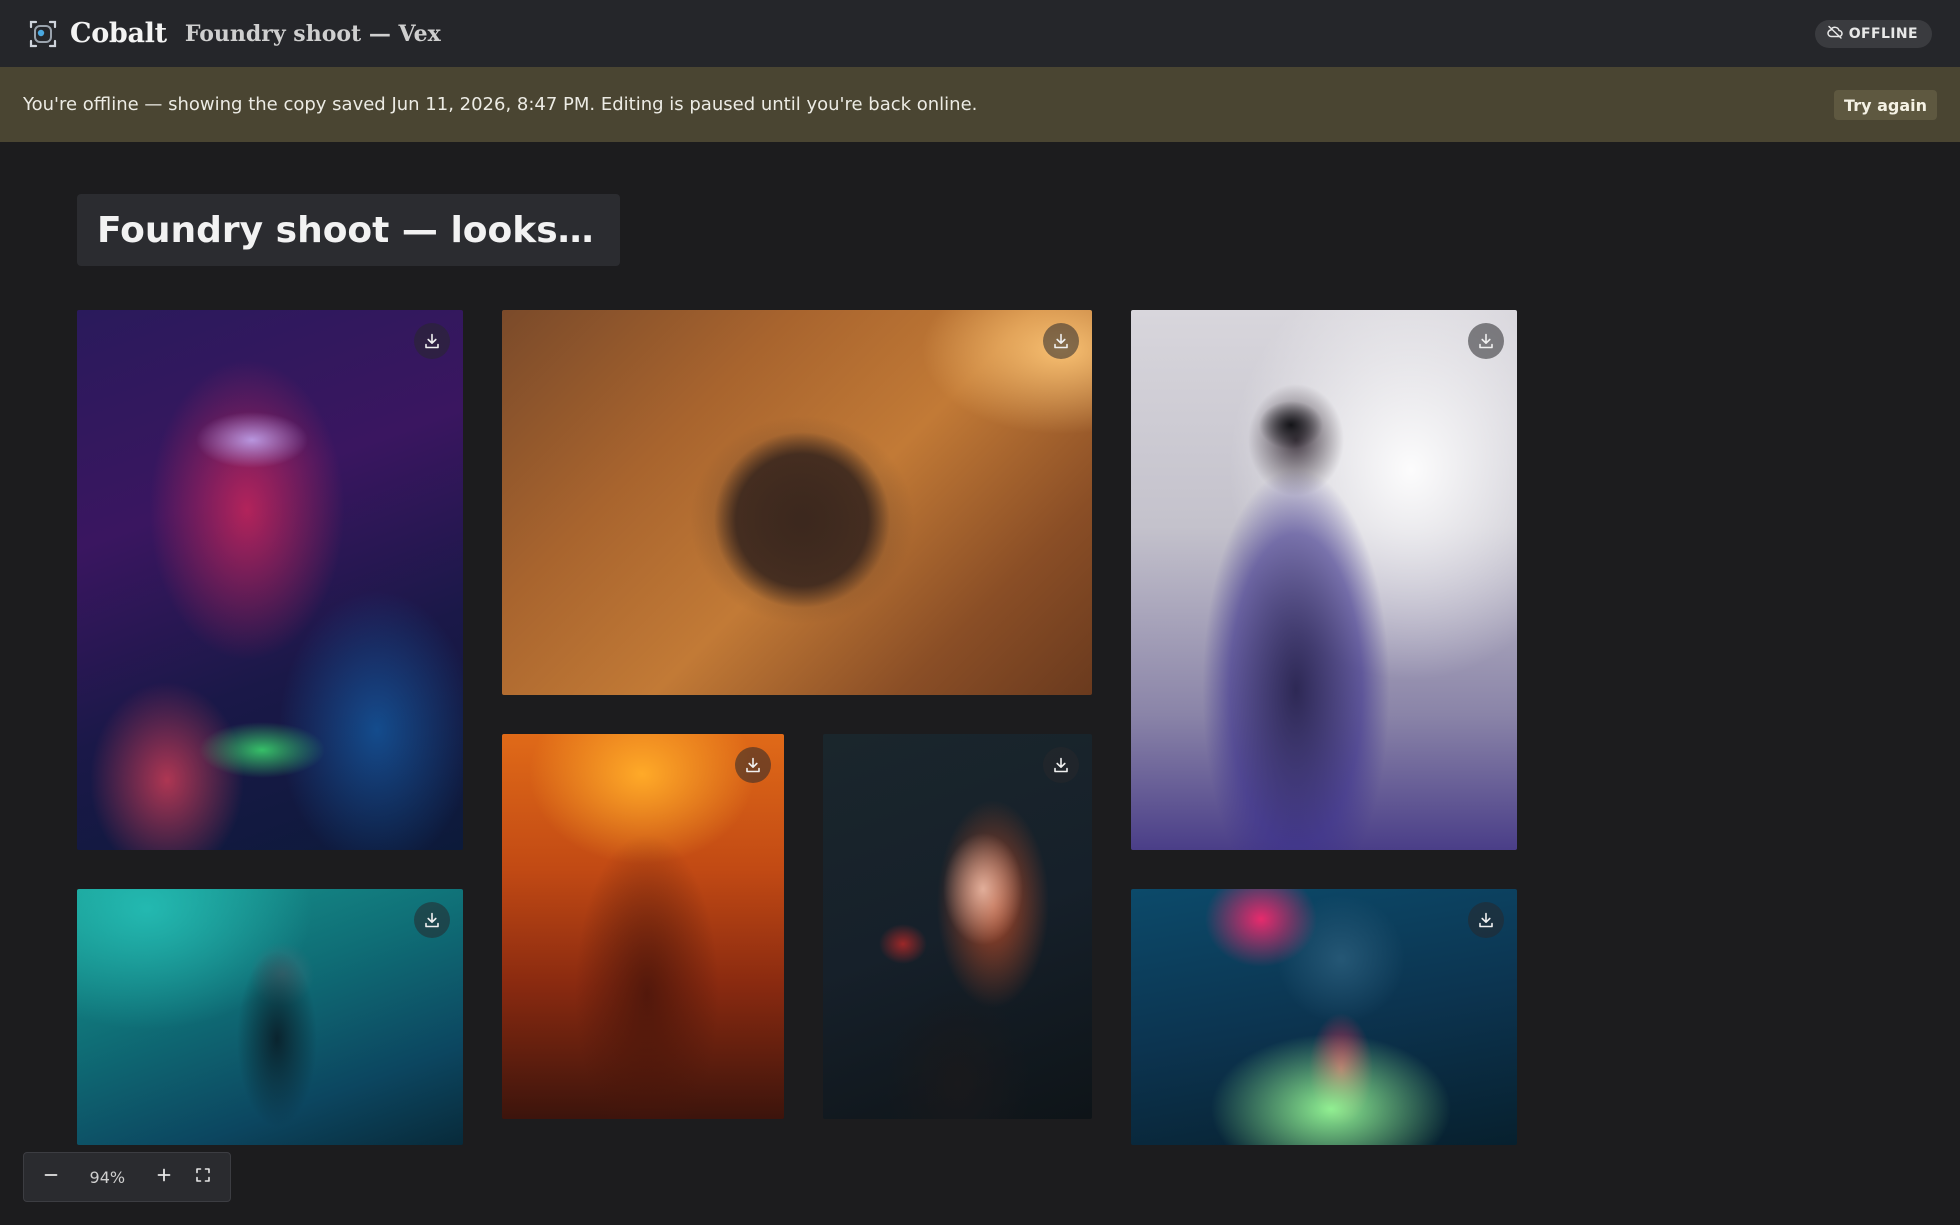 The image size is (1960, 1225). I want to click on zoom-level: 94%, so click(107, 1177).